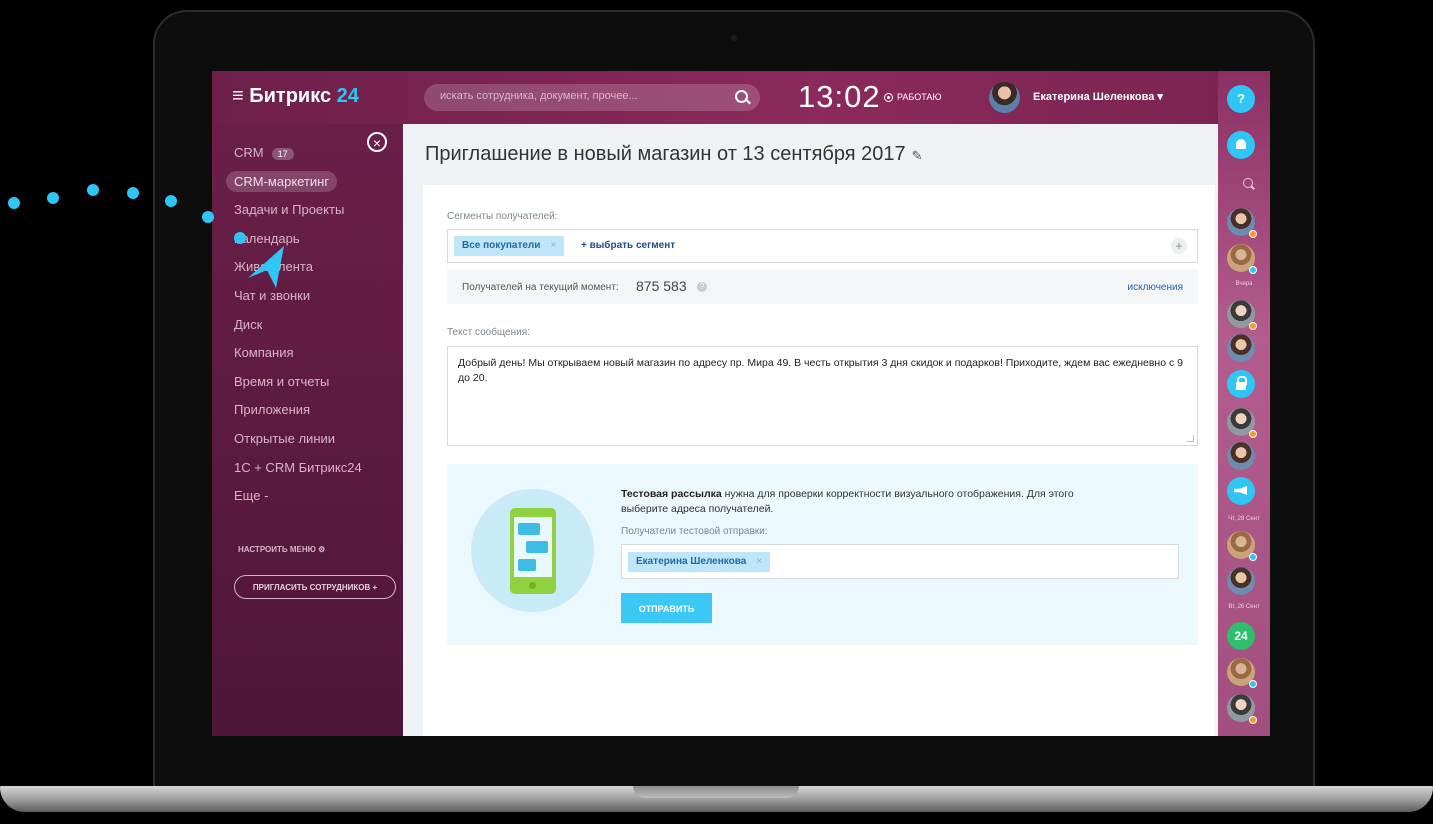  I want to click on search-input, so click(580, 96).